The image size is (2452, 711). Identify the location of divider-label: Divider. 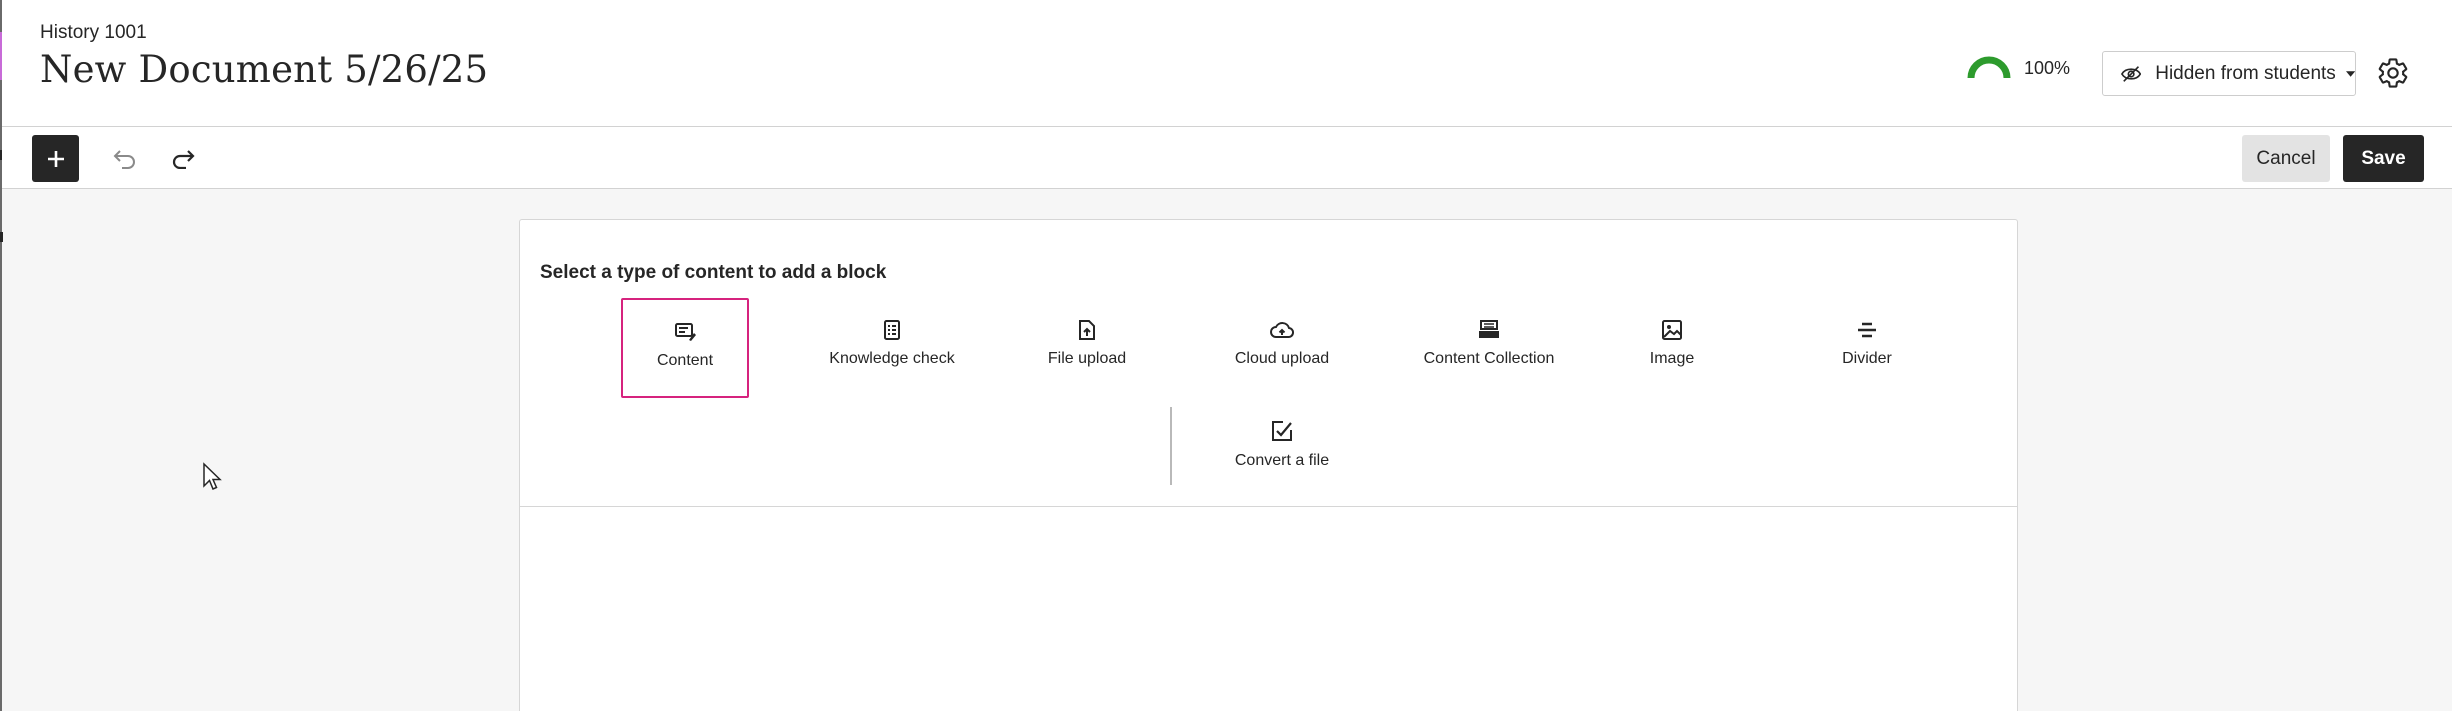
(1867, 358).